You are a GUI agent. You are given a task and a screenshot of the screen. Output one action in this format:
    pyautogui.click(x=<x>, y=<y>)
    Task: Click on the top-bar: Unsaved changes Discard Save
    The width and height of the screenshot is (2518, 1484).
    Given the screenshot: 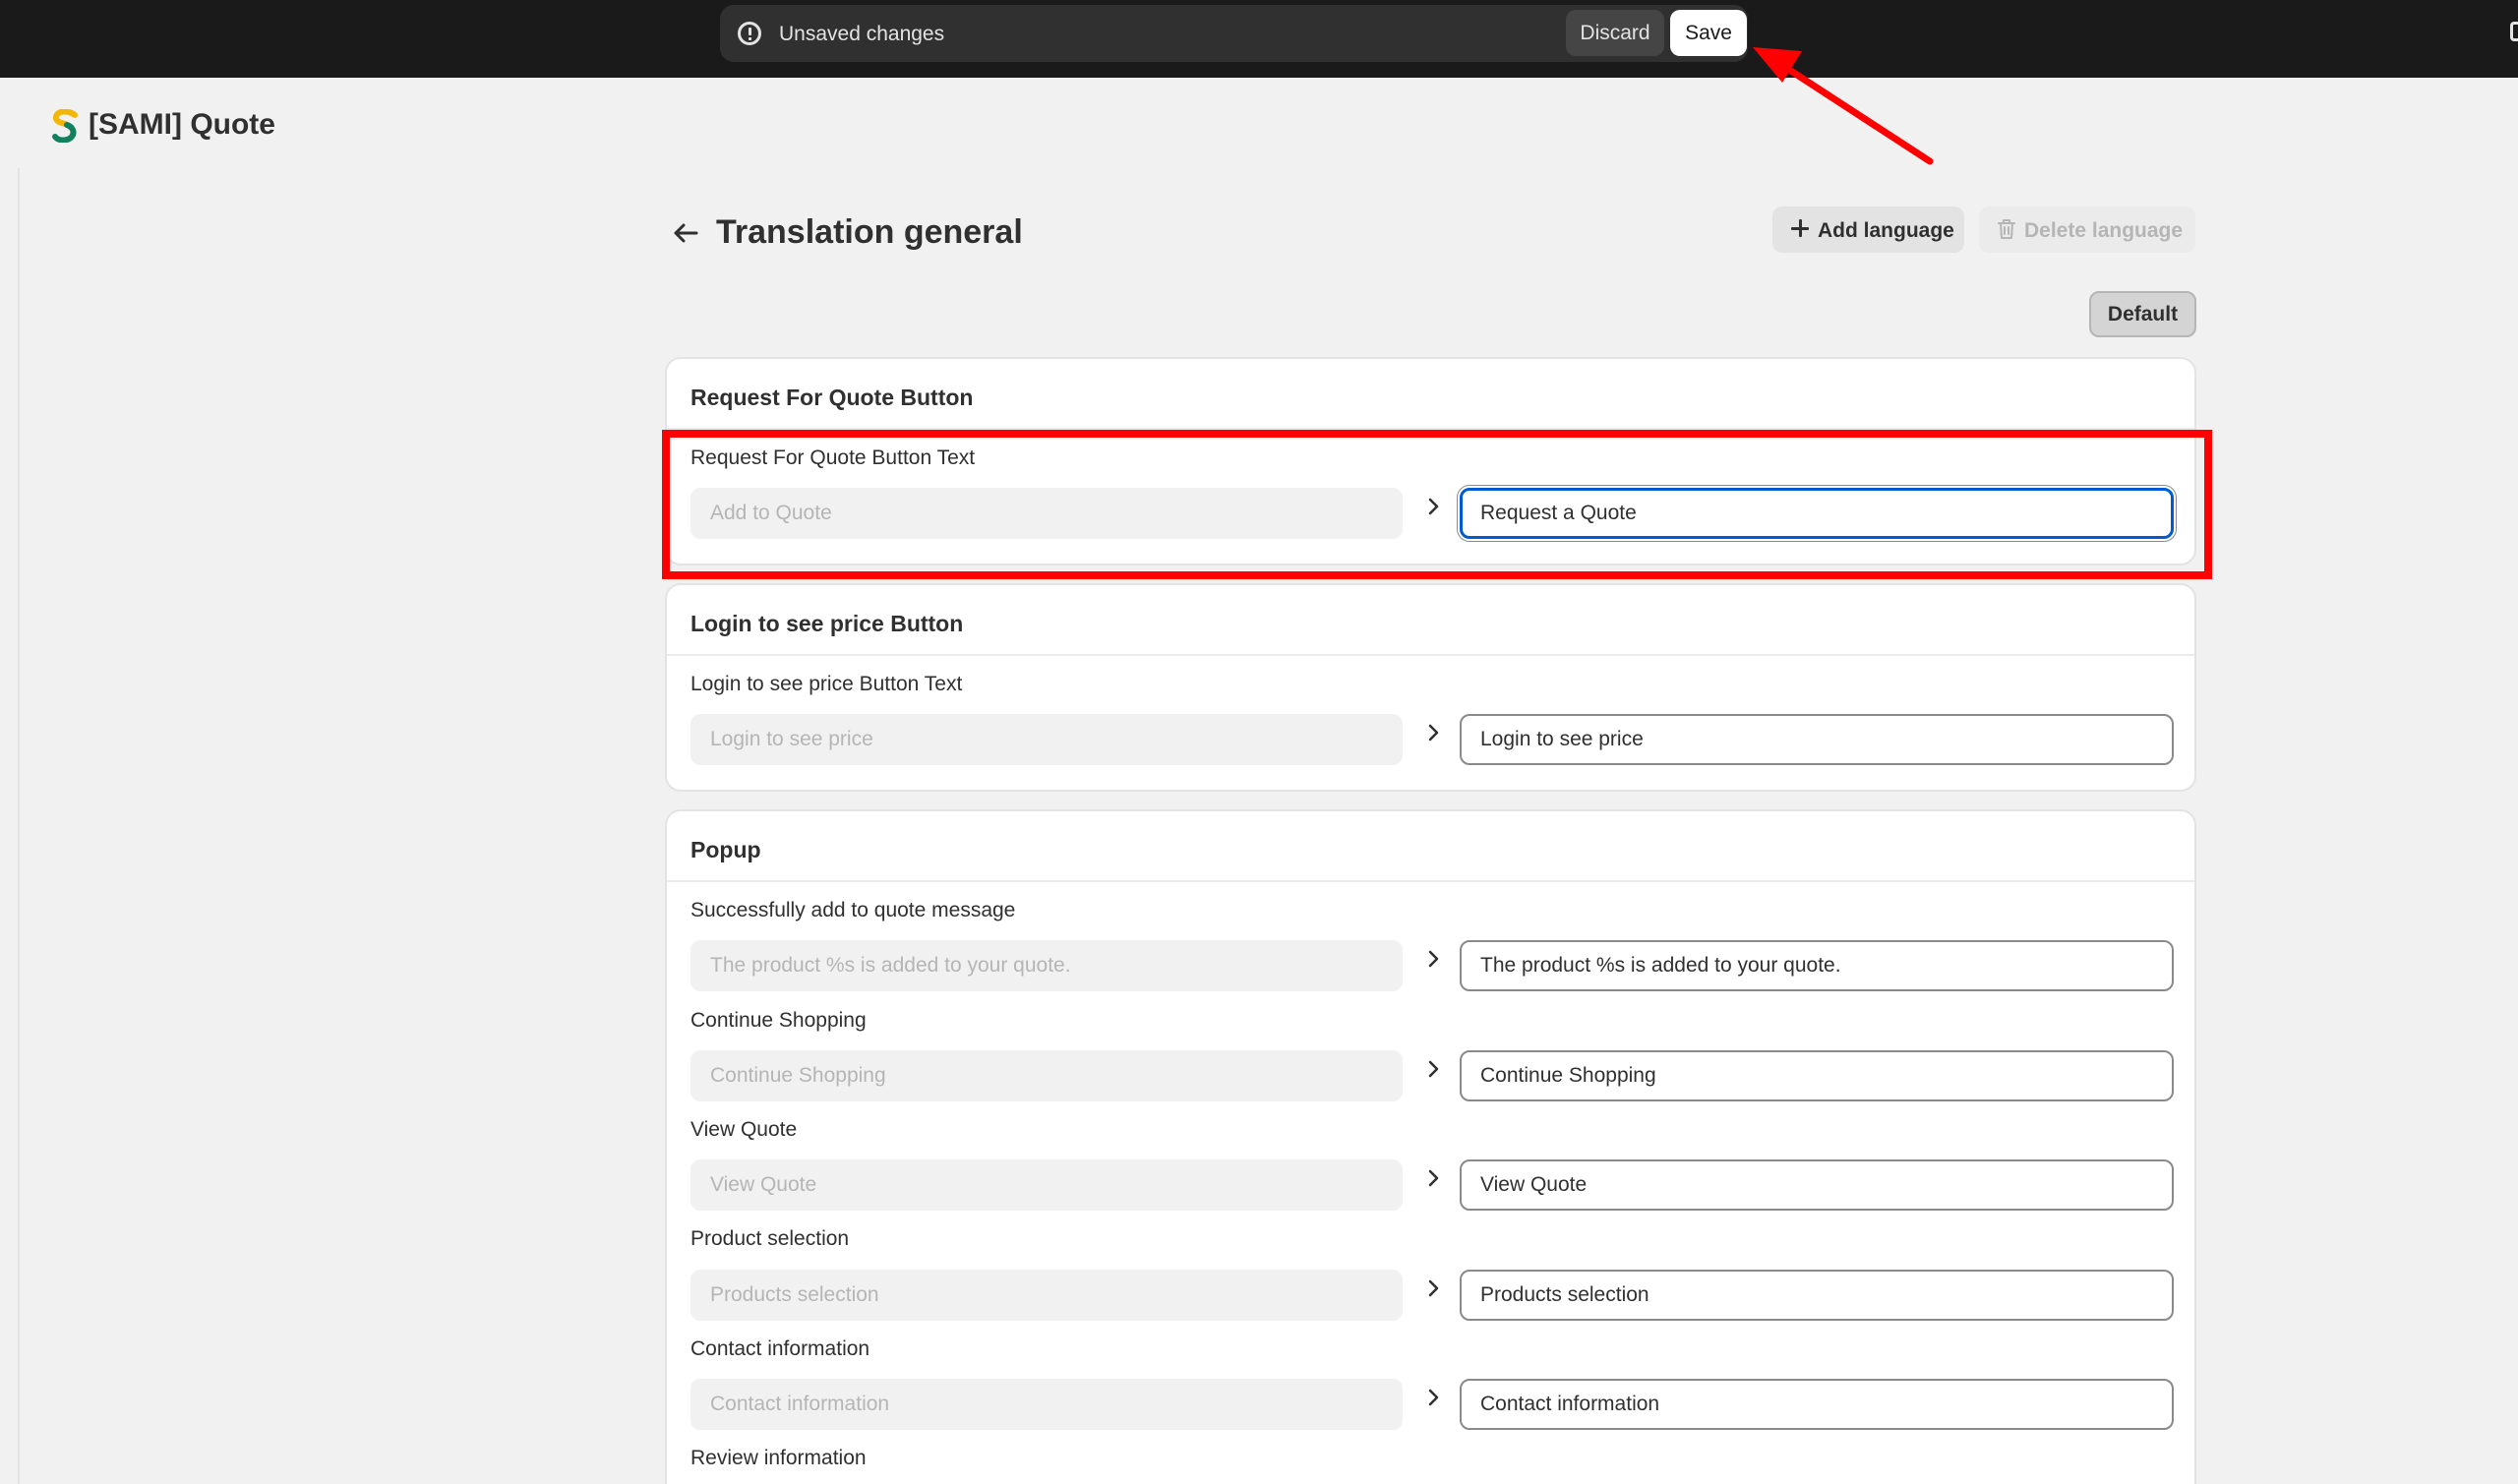 What is the action you would take?
    pyautogui.click(x=1259, y=39)
    